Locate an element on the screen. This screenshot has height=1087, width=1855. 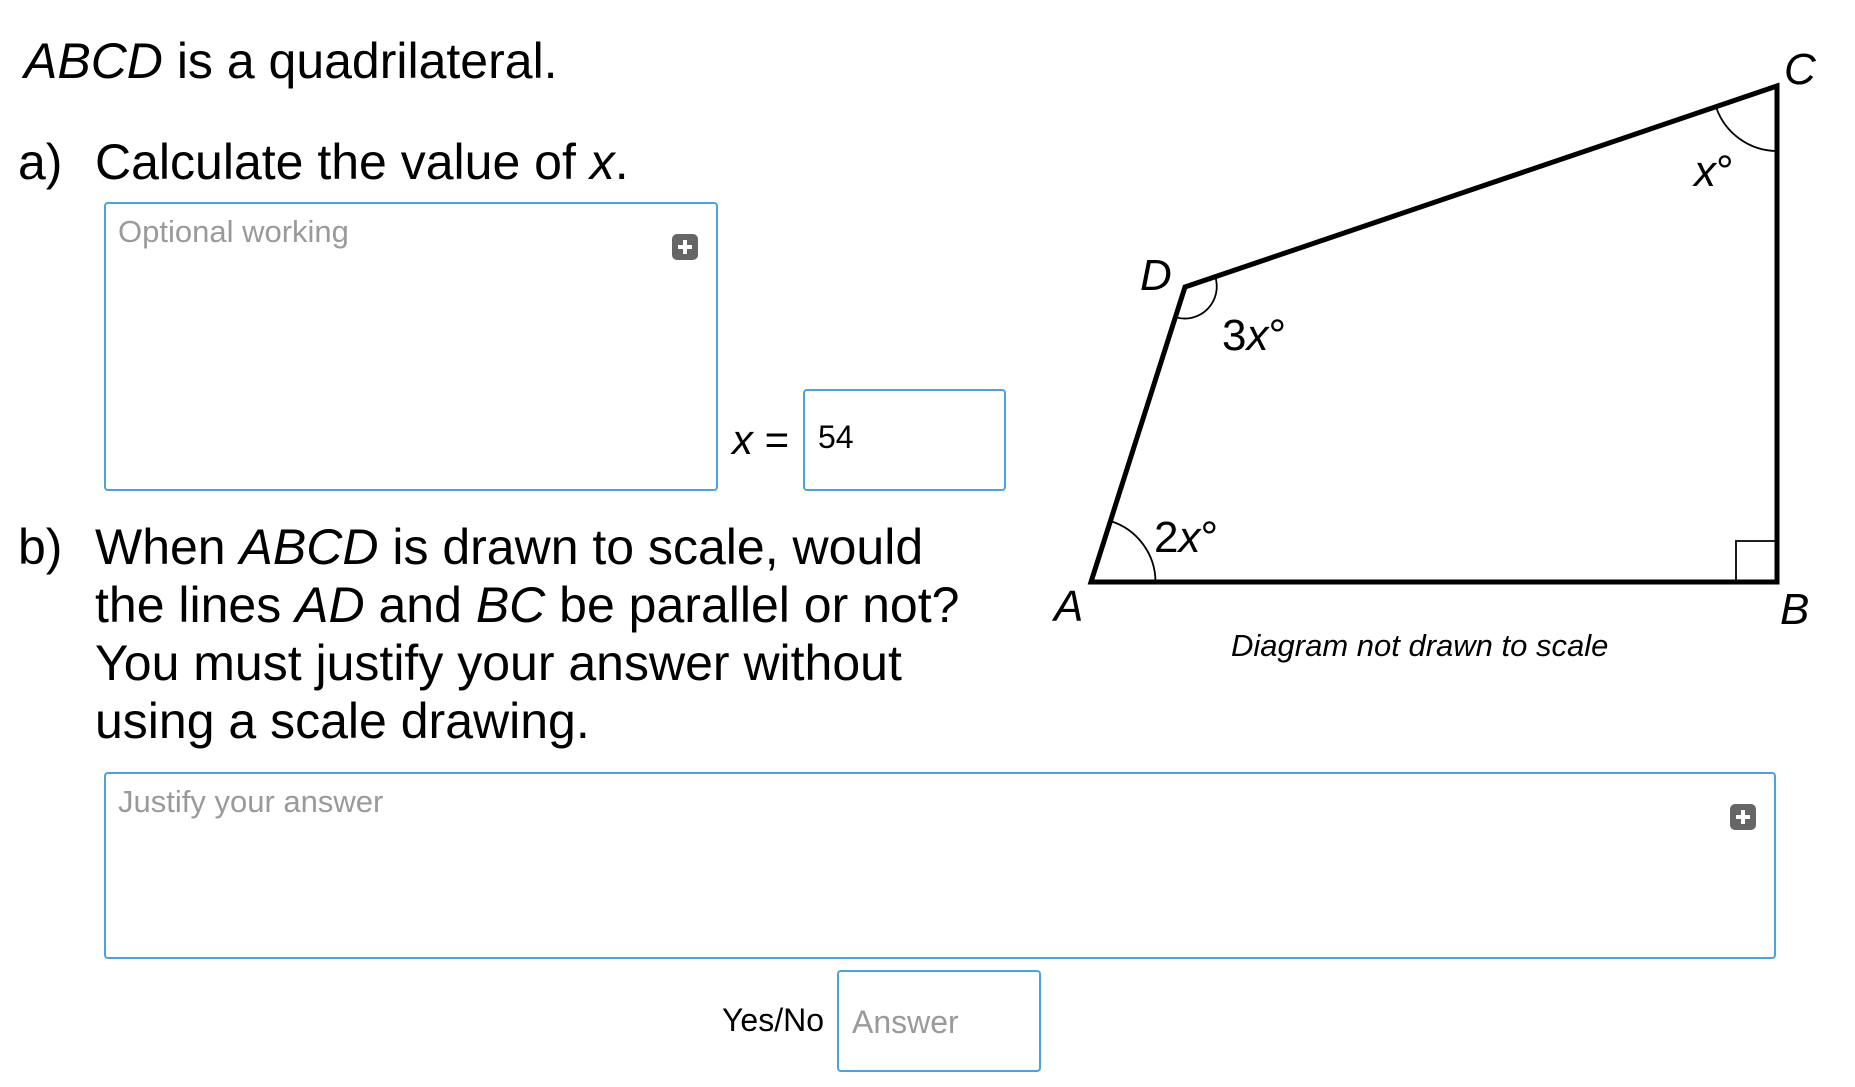
angle-label-d: 3x° is located at coordinates (1254, 335).